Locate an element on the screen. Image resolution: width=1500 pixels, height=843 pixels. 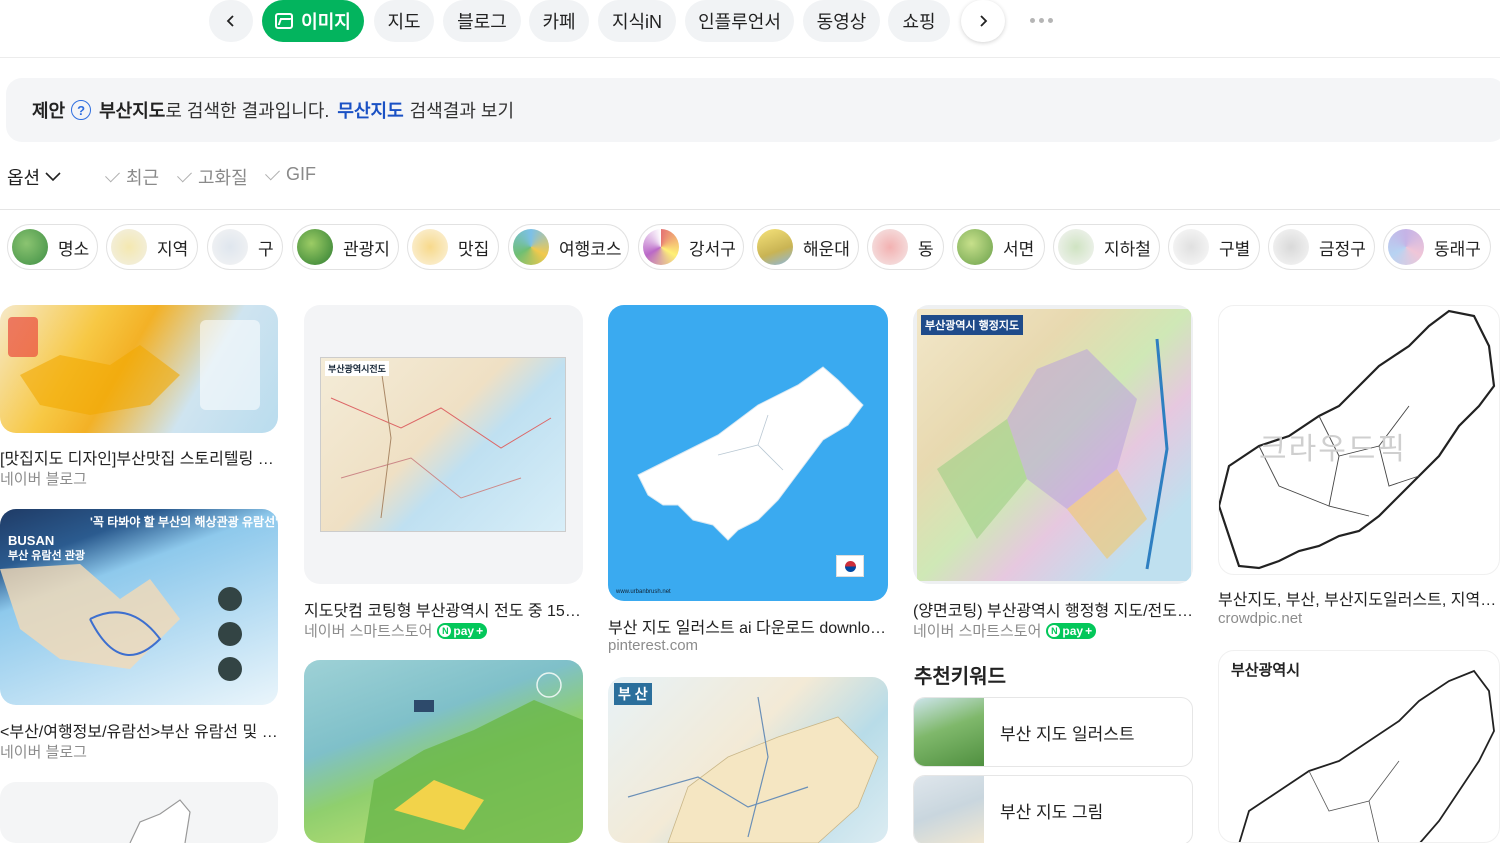
result-image: '꼭 타봐야 할 부산의 해상관광 유람선' BUSAN 부산 유람선 관광 is located at coordinates (139, 607).